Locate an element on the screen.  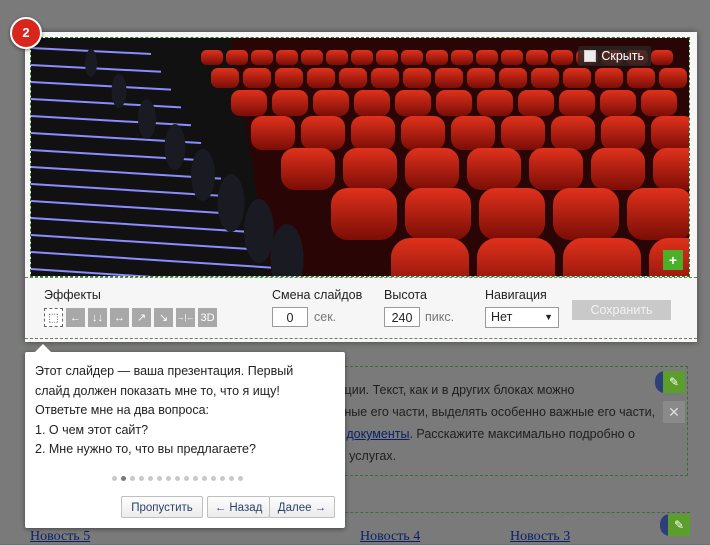
effect-3d-button: 3D is located at coordinates (207, 317).